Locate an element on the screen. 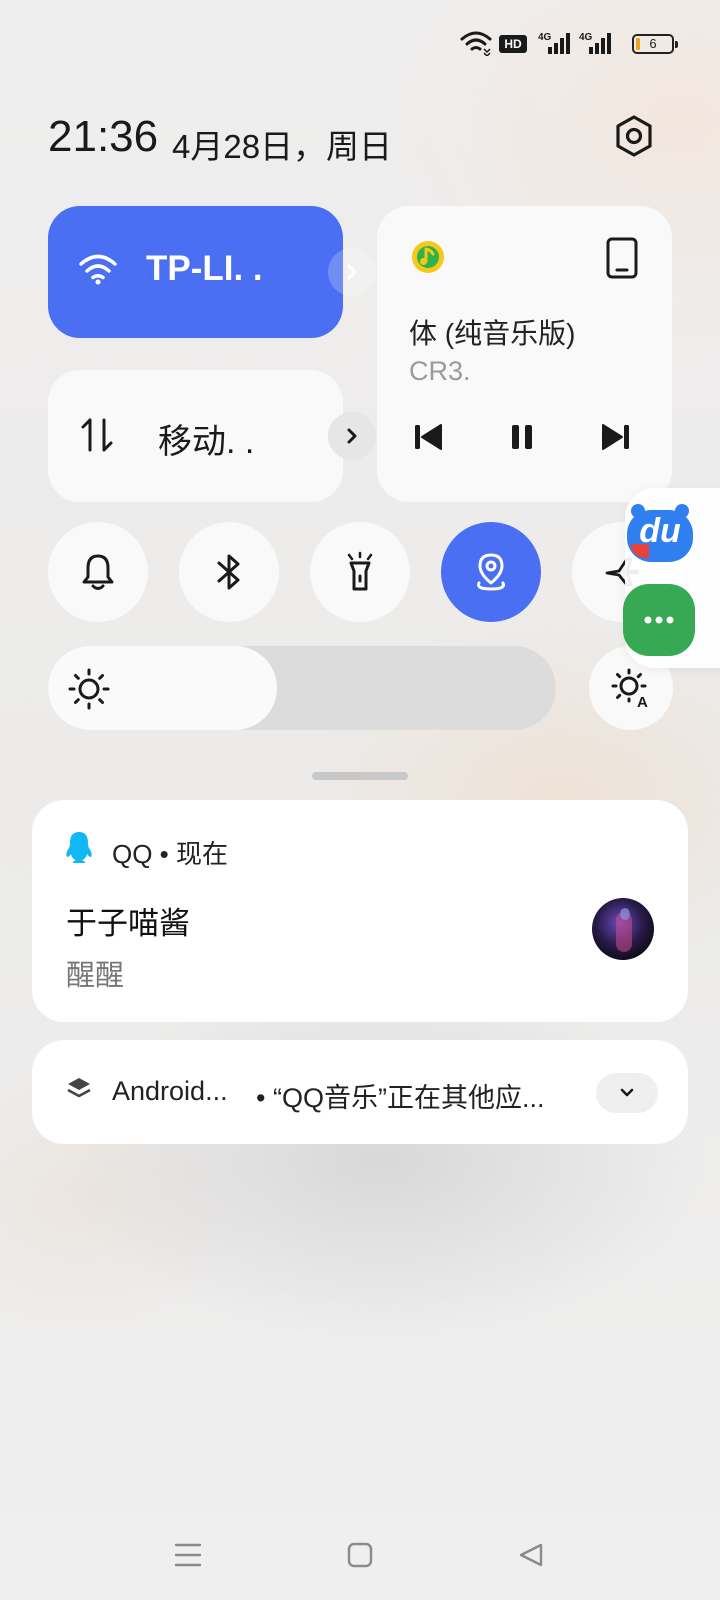  location-toggle is located at coordinates (491, 572).